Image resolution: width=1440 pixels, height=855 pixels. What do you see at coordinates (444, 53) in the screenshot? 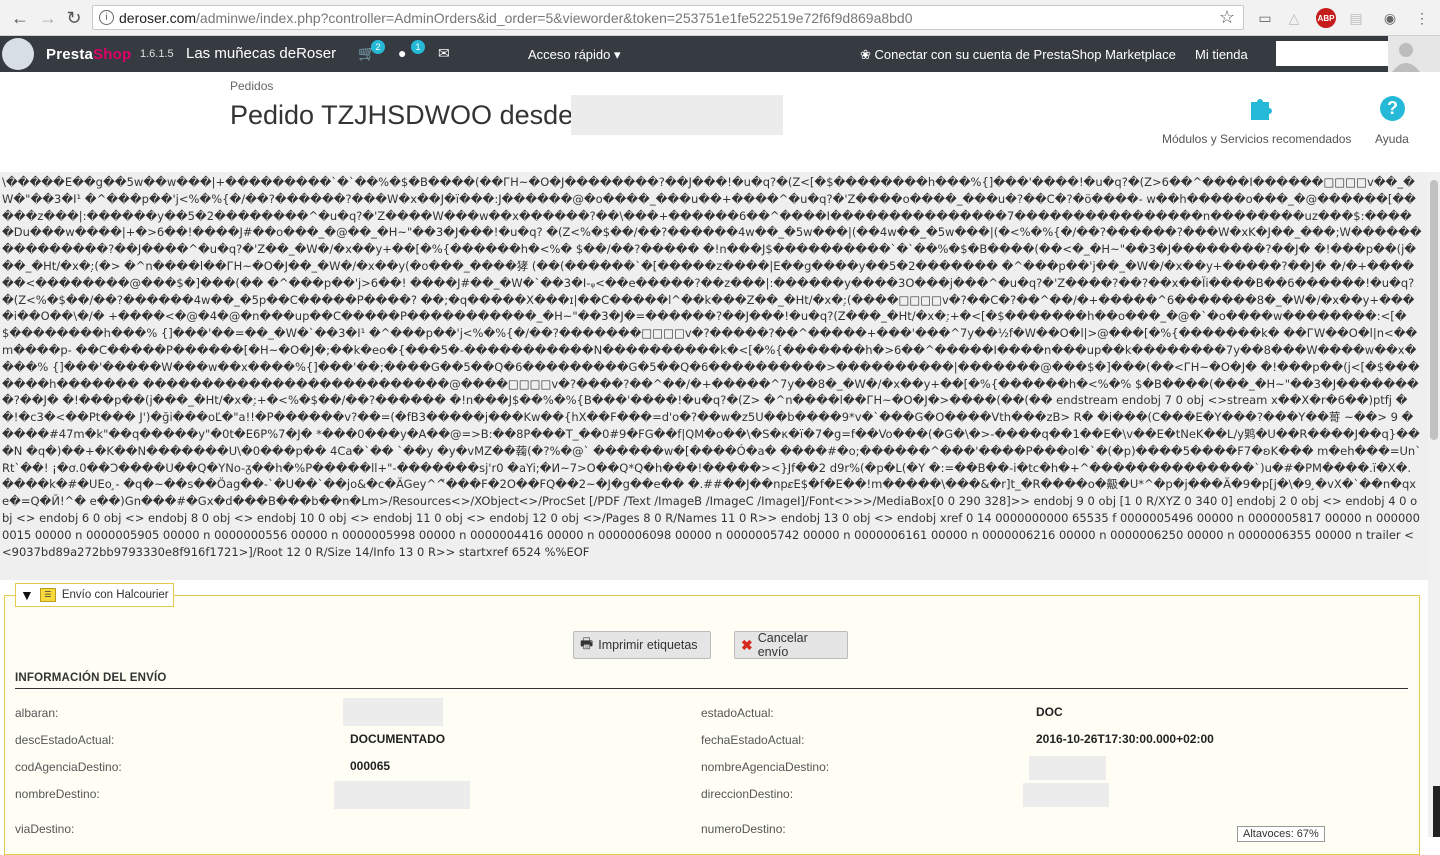
I see `messages-envelope-icon: ✉` at bounding box center [444, 53].